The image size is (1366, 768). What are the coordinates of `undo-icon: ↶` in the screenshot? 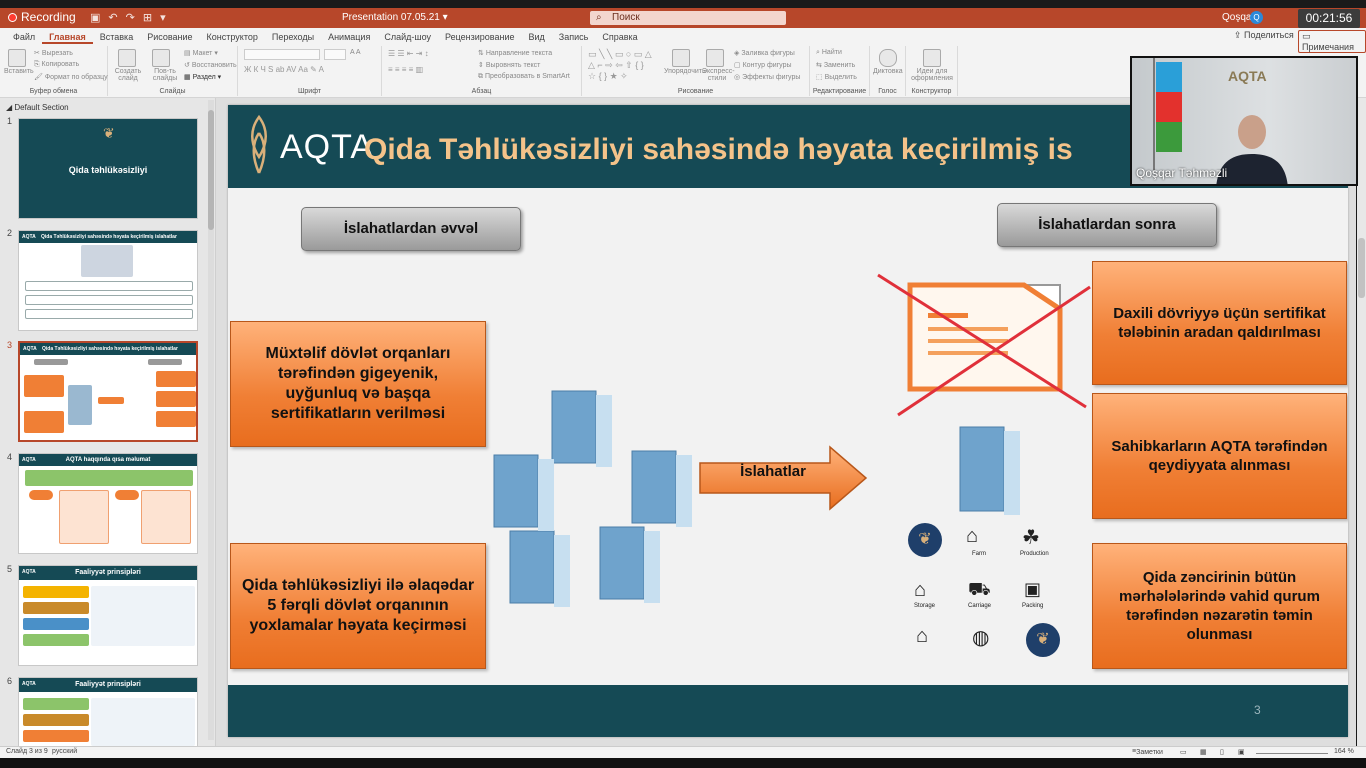 It's located at (112, 17).